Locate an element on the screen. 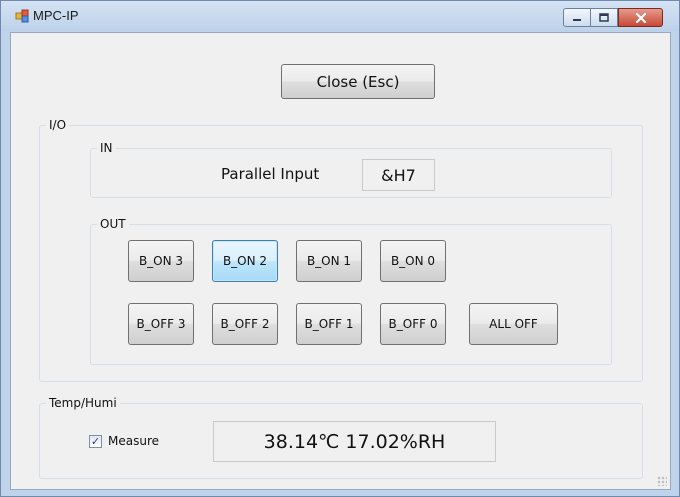 The height and width of the screenshot is (497, 680). minimize-icon is located at coordinates (577, 19).